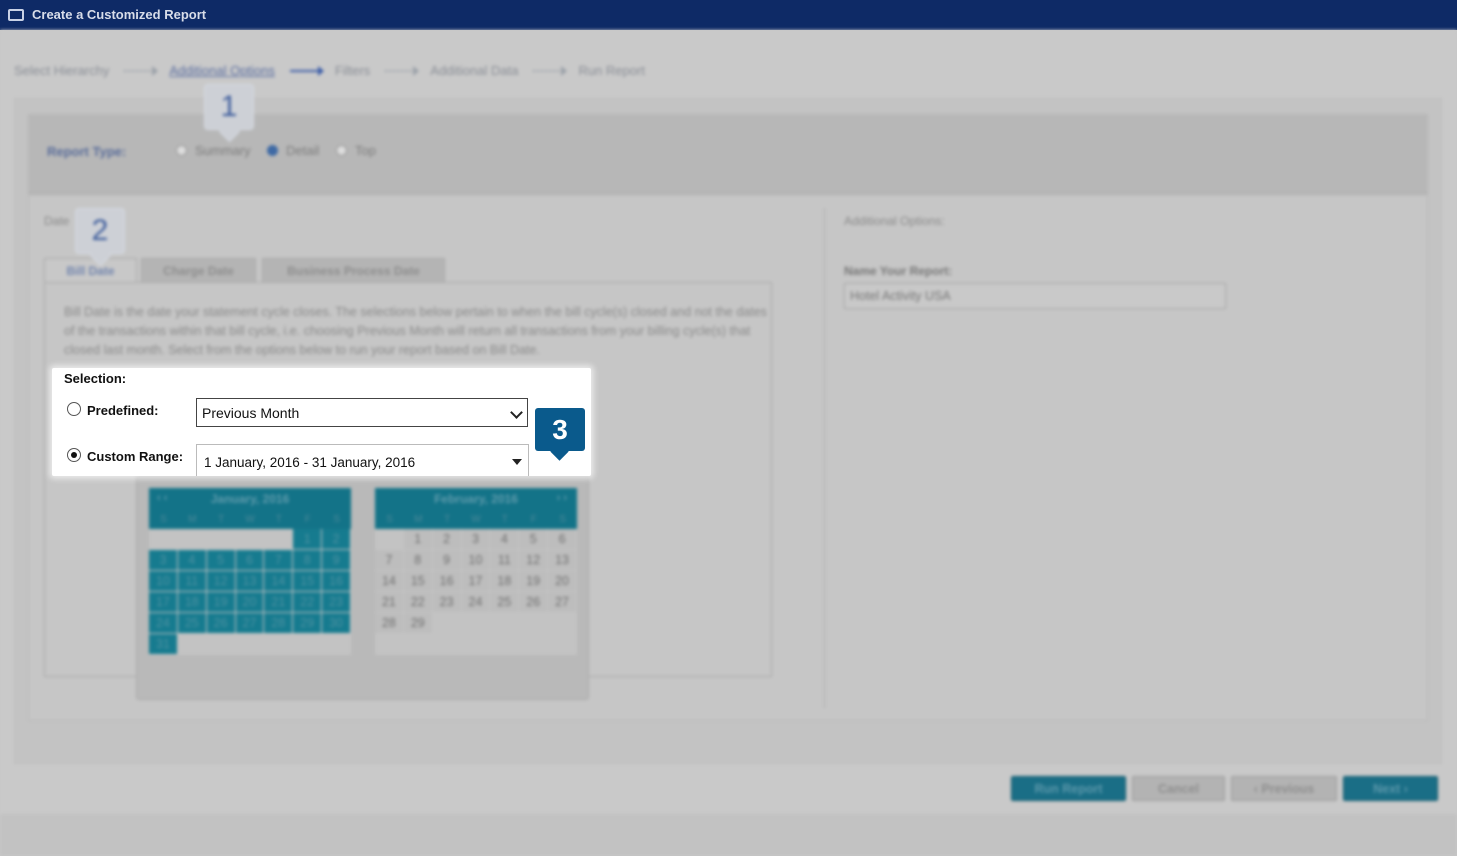 Image resolution: width=1457 pixels, height=856 pixels. What do you see at coordinates (562, 498) in the screenshot?
I see `next-month-icon: › ›` at bounding box center [562, 498].